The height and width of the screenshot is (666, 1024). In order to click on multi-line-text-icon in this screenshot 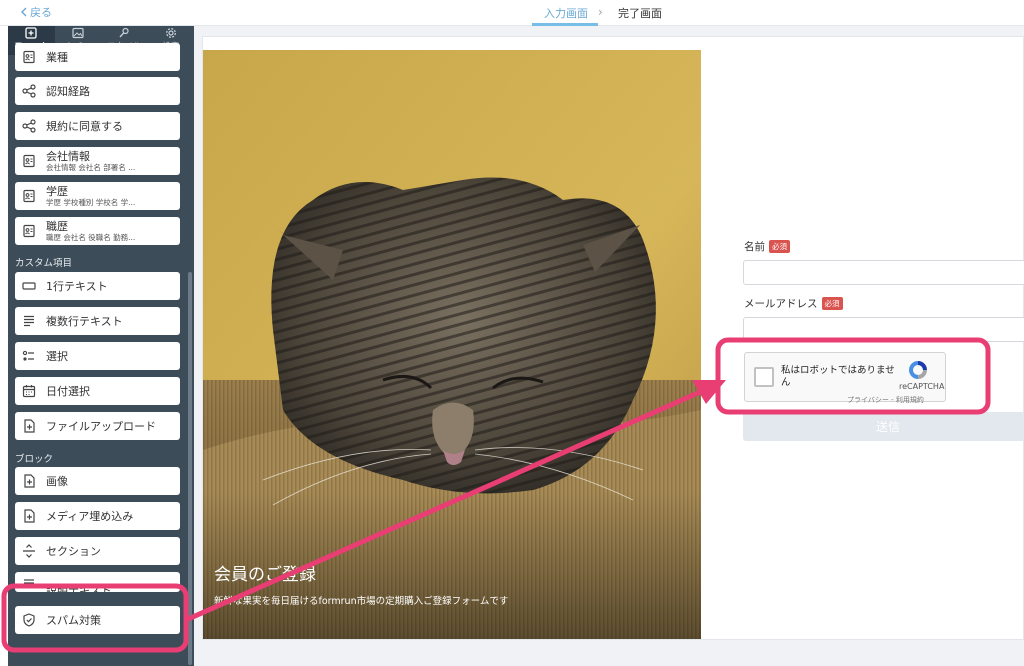, I will do `click(29, 321)`.